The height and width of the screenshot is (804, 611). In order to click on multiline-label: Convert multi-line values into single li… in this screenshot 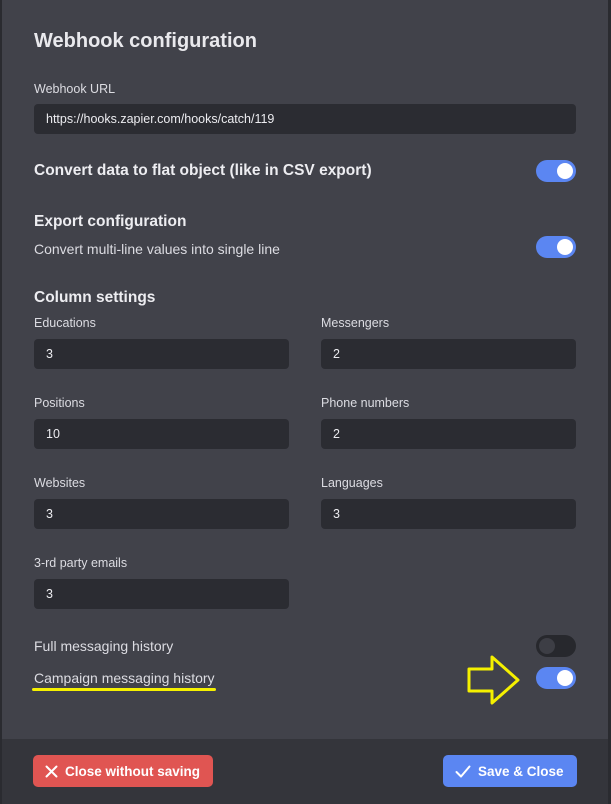, I will do `click(157, 249)`.